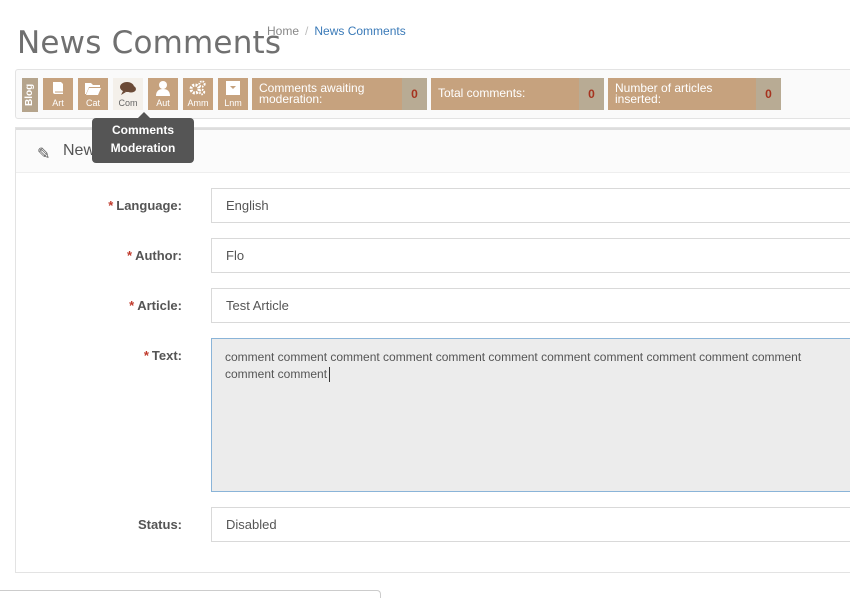  I want to click on stat-awaiting-count: 0, so click(414, 94).